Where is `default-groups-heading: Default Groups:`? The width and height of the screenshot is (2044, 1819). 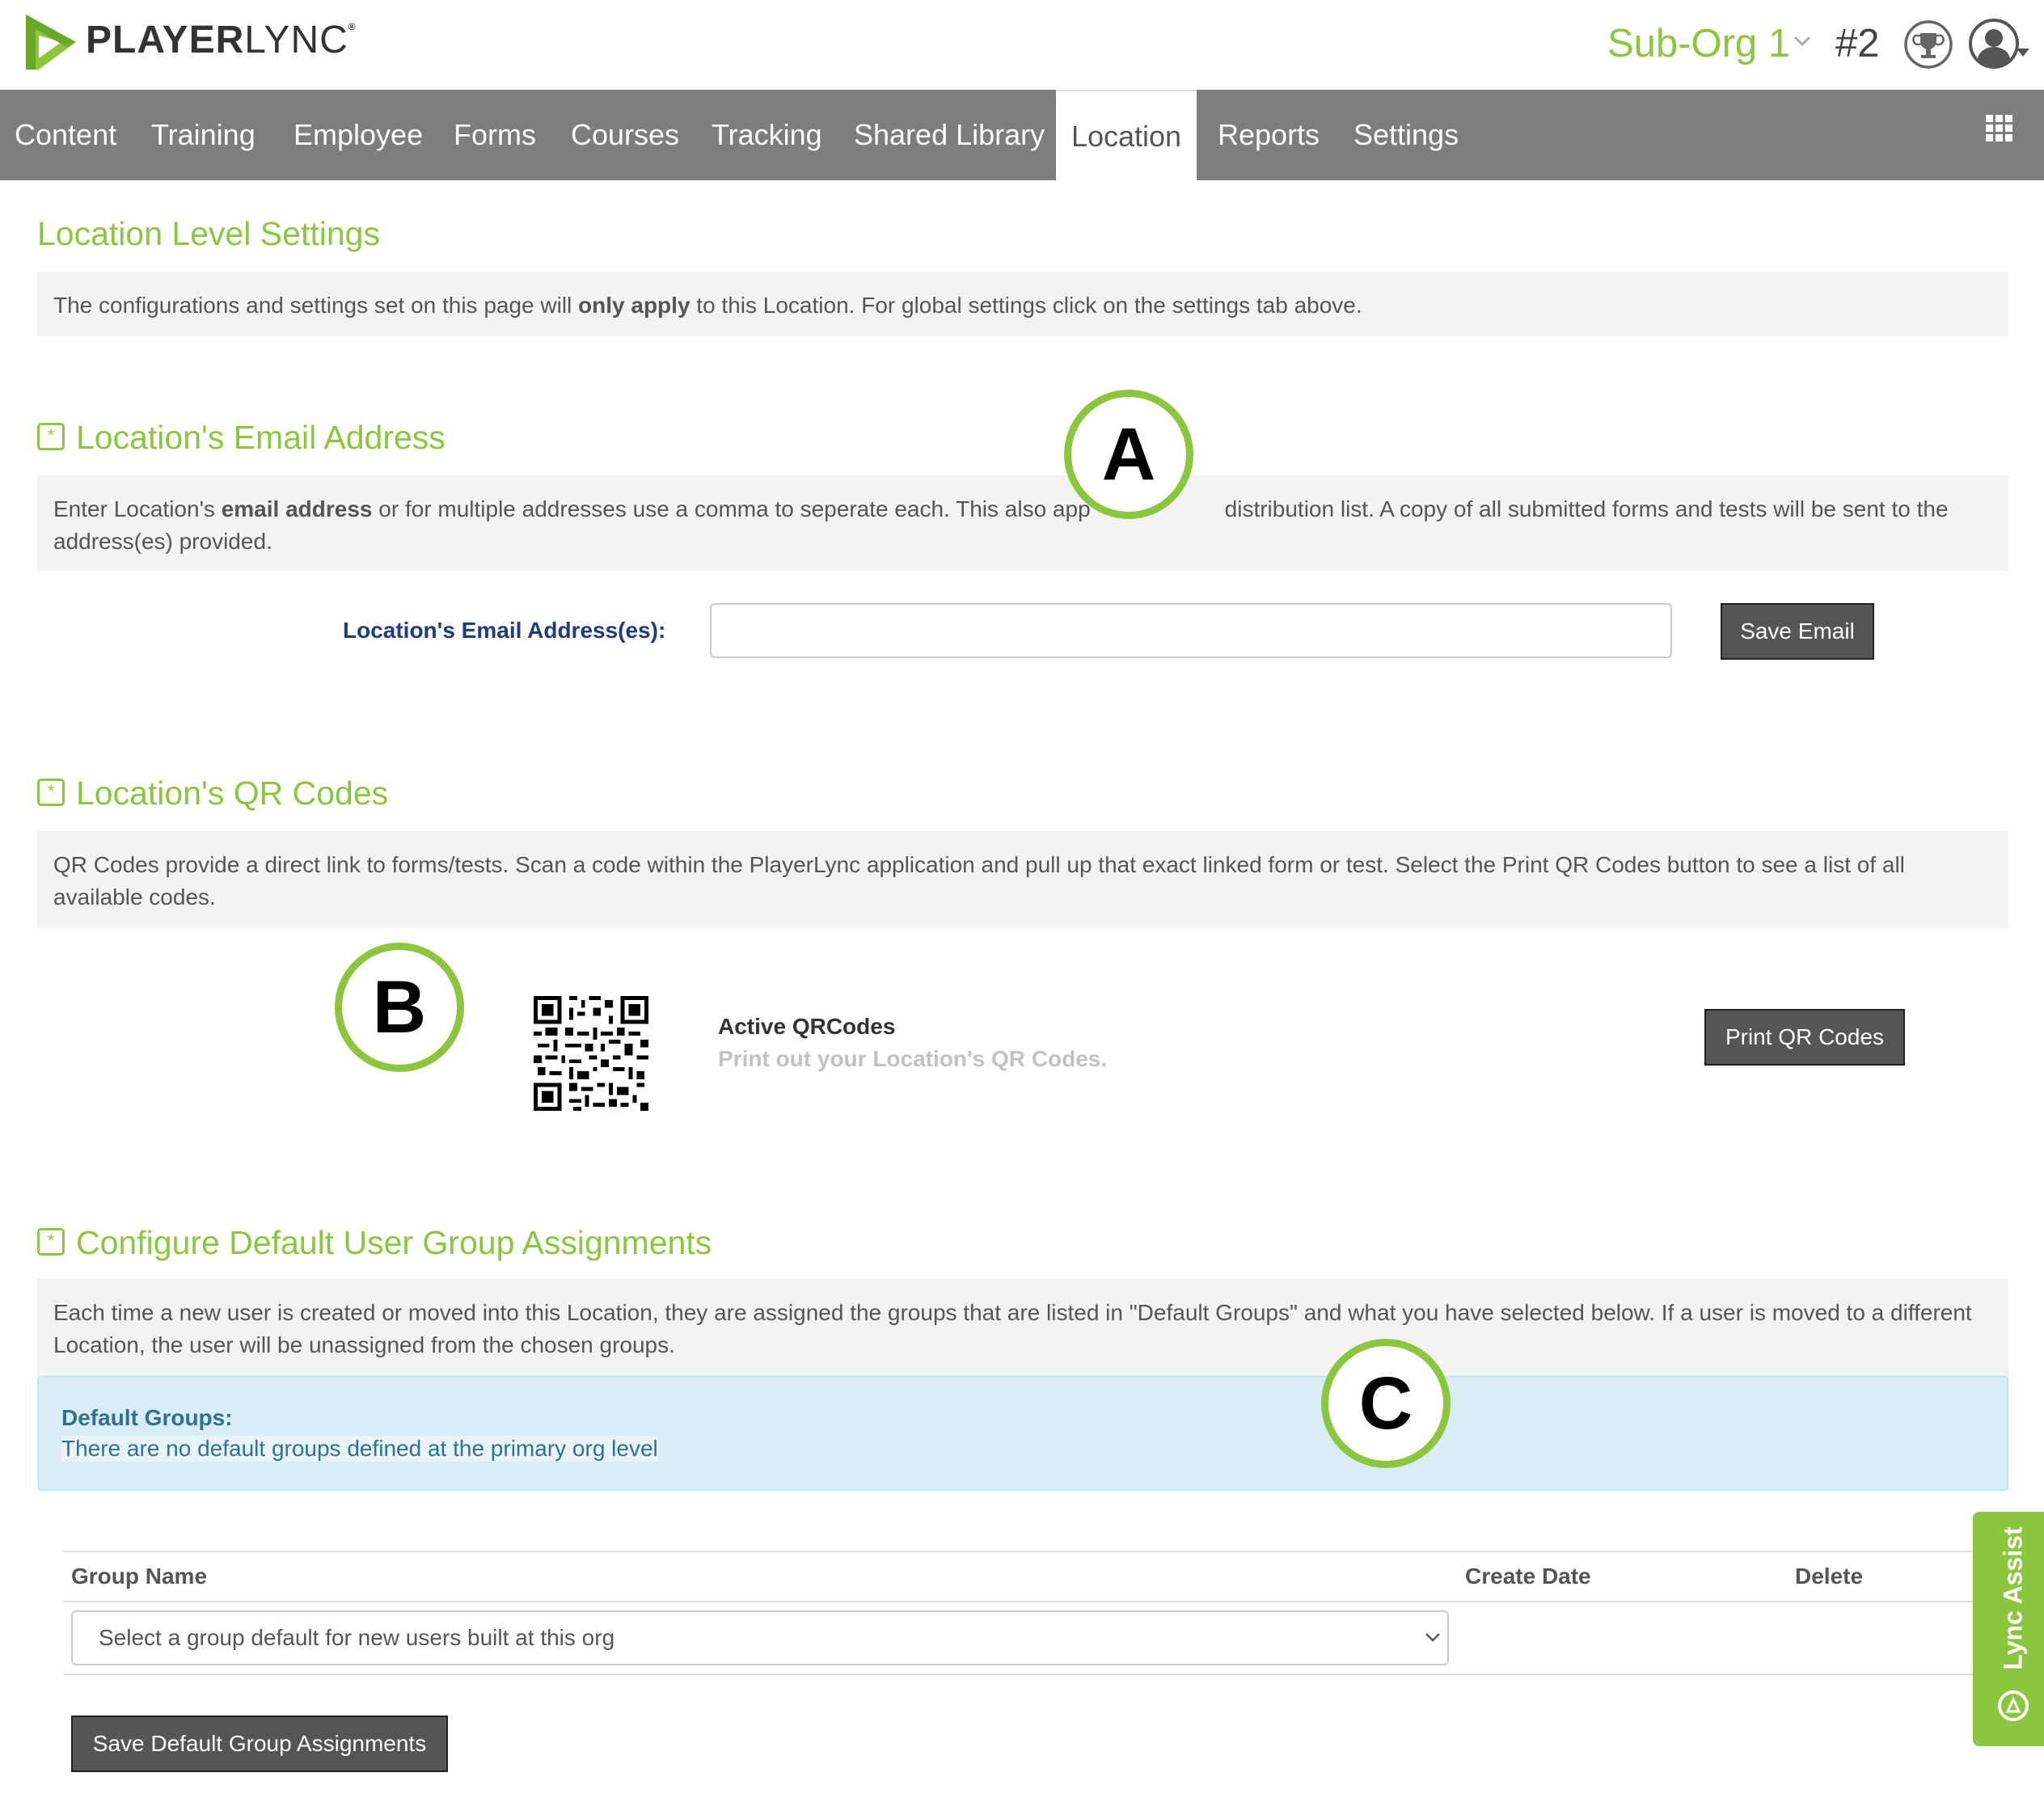
default-groups-heading: Default Groups: is located at coordinates (147, 1417).